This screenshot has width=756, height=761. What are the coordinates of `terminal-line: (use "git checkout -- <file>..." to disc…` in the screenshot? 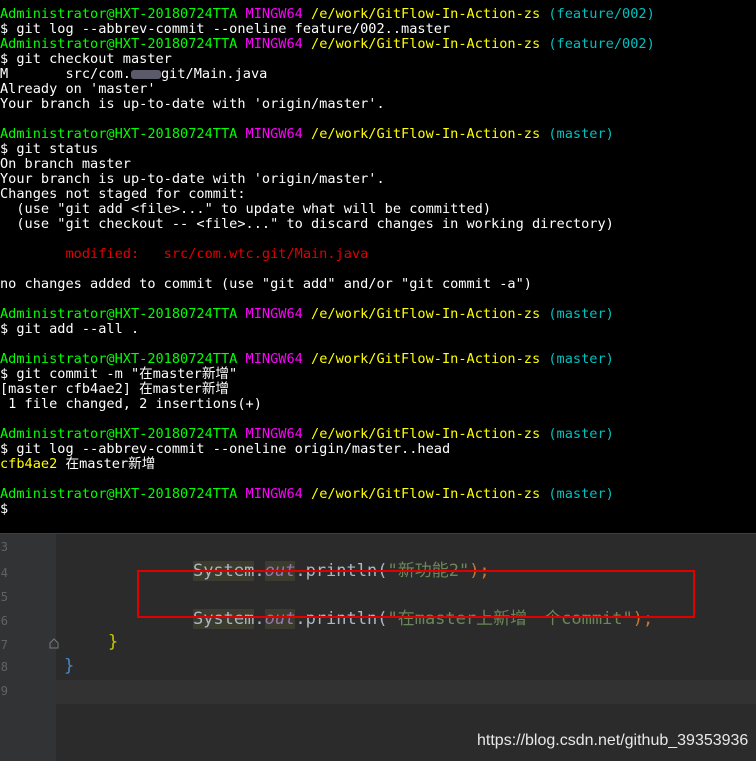 It's located at (307, 224).